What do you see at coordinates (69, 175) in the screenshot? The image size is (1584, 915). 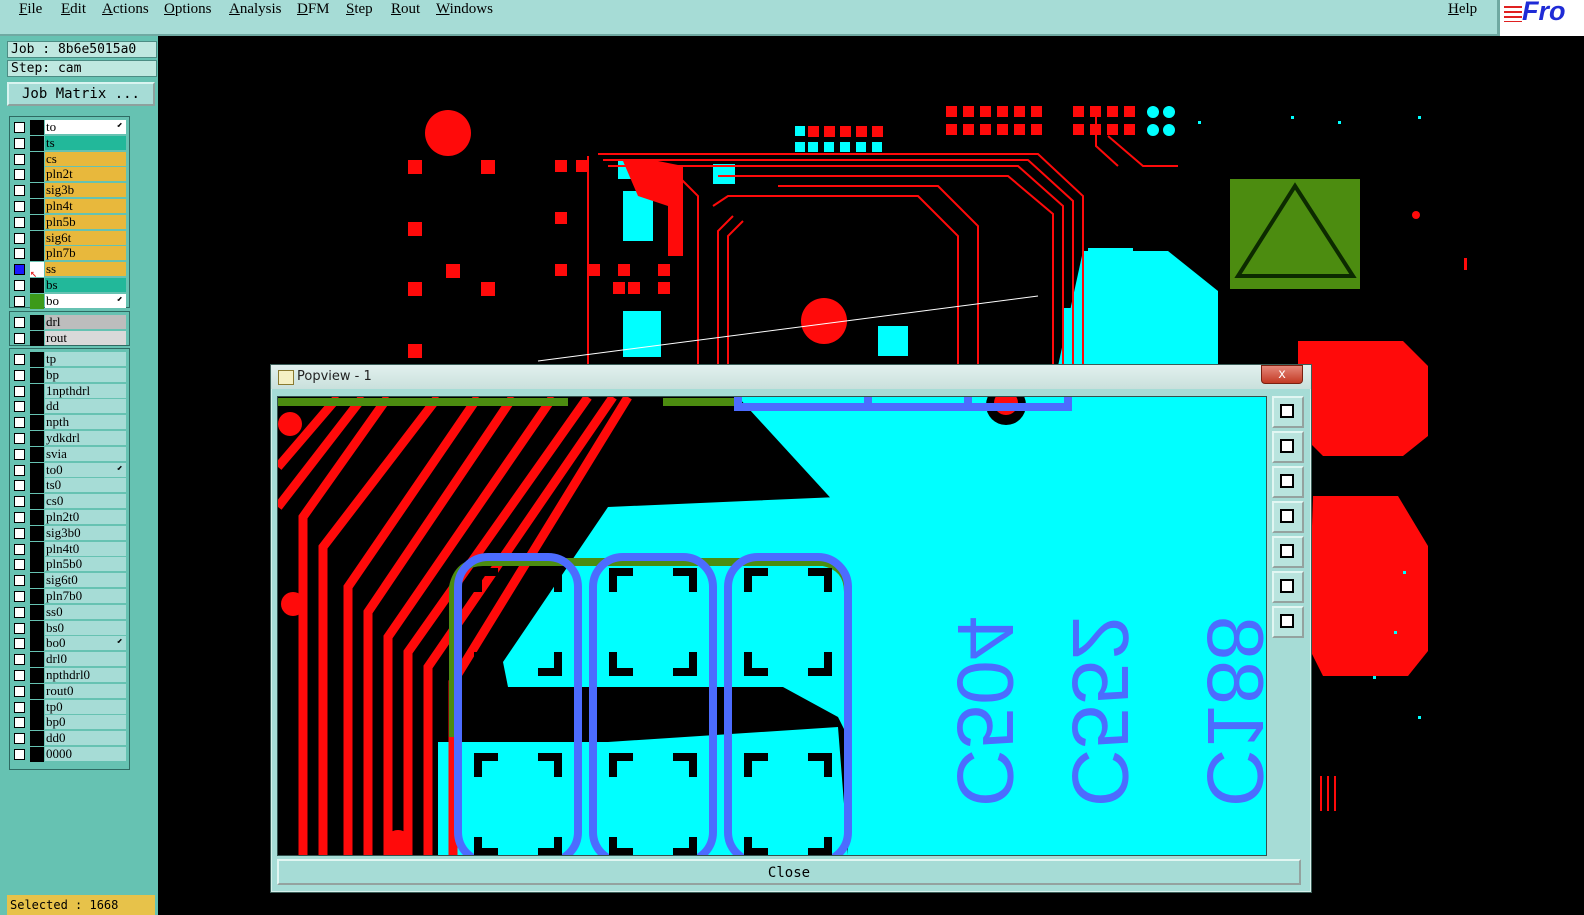 I see `layer-row-pln2t: pln2t` at bounding box center [69, 175].